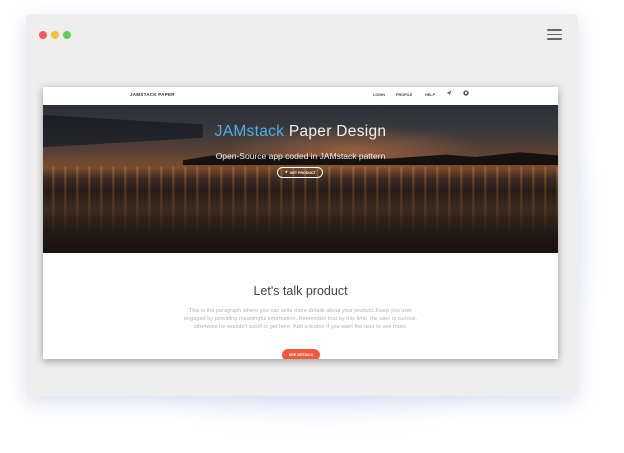  Describe the element at coordinates (152, 94) in the screenshot. I see `navbar-brand: JAMSTACK PAPER` at that location.